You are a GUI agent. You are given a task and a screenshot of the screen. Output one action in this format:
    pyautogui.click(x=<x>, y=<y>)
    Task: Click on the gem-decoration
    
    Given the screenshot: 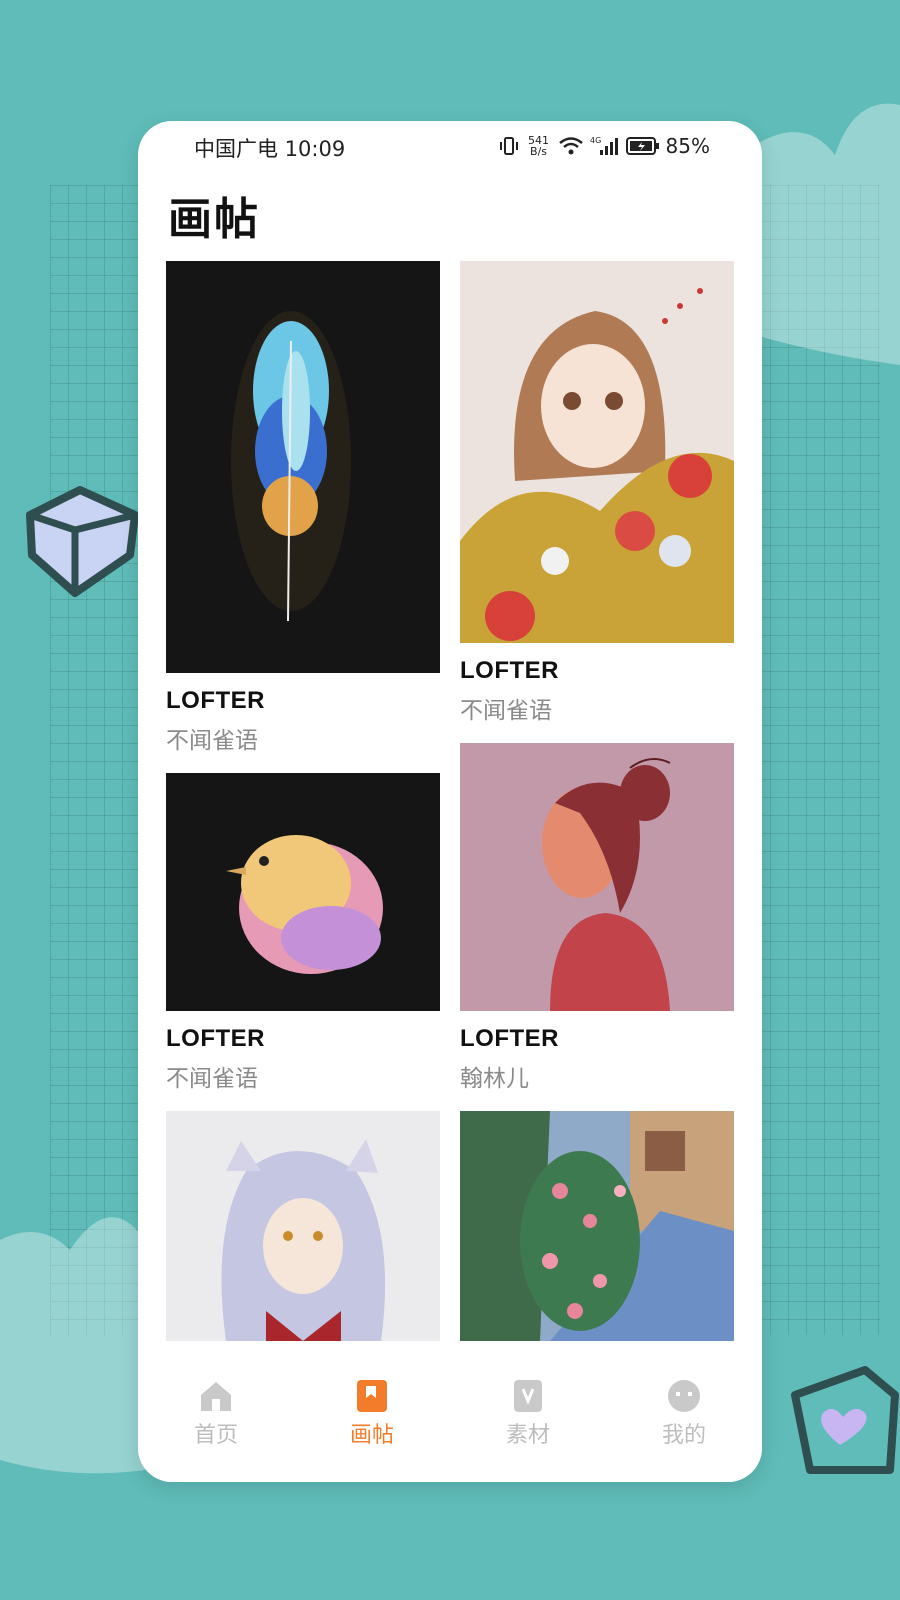 What is the action you would take?
    pyautogui.click(x=82, y=541)
    